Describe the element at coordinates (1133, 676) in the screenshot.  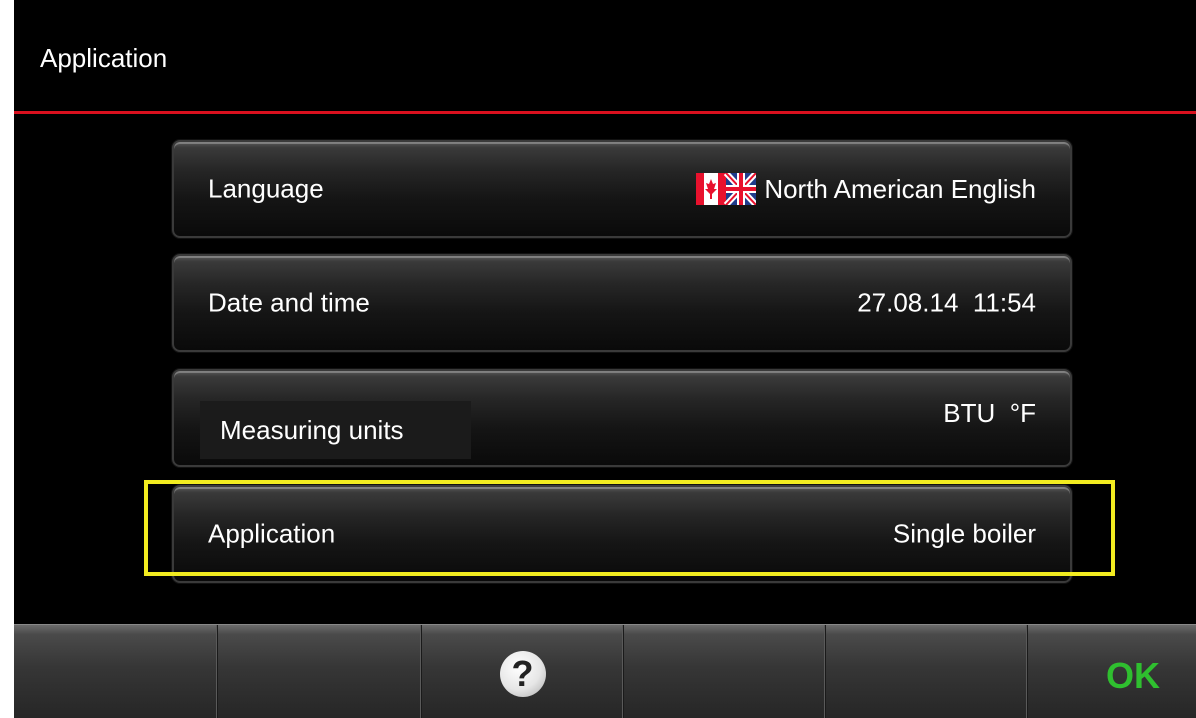
I see `ok-label: OK` at that location.